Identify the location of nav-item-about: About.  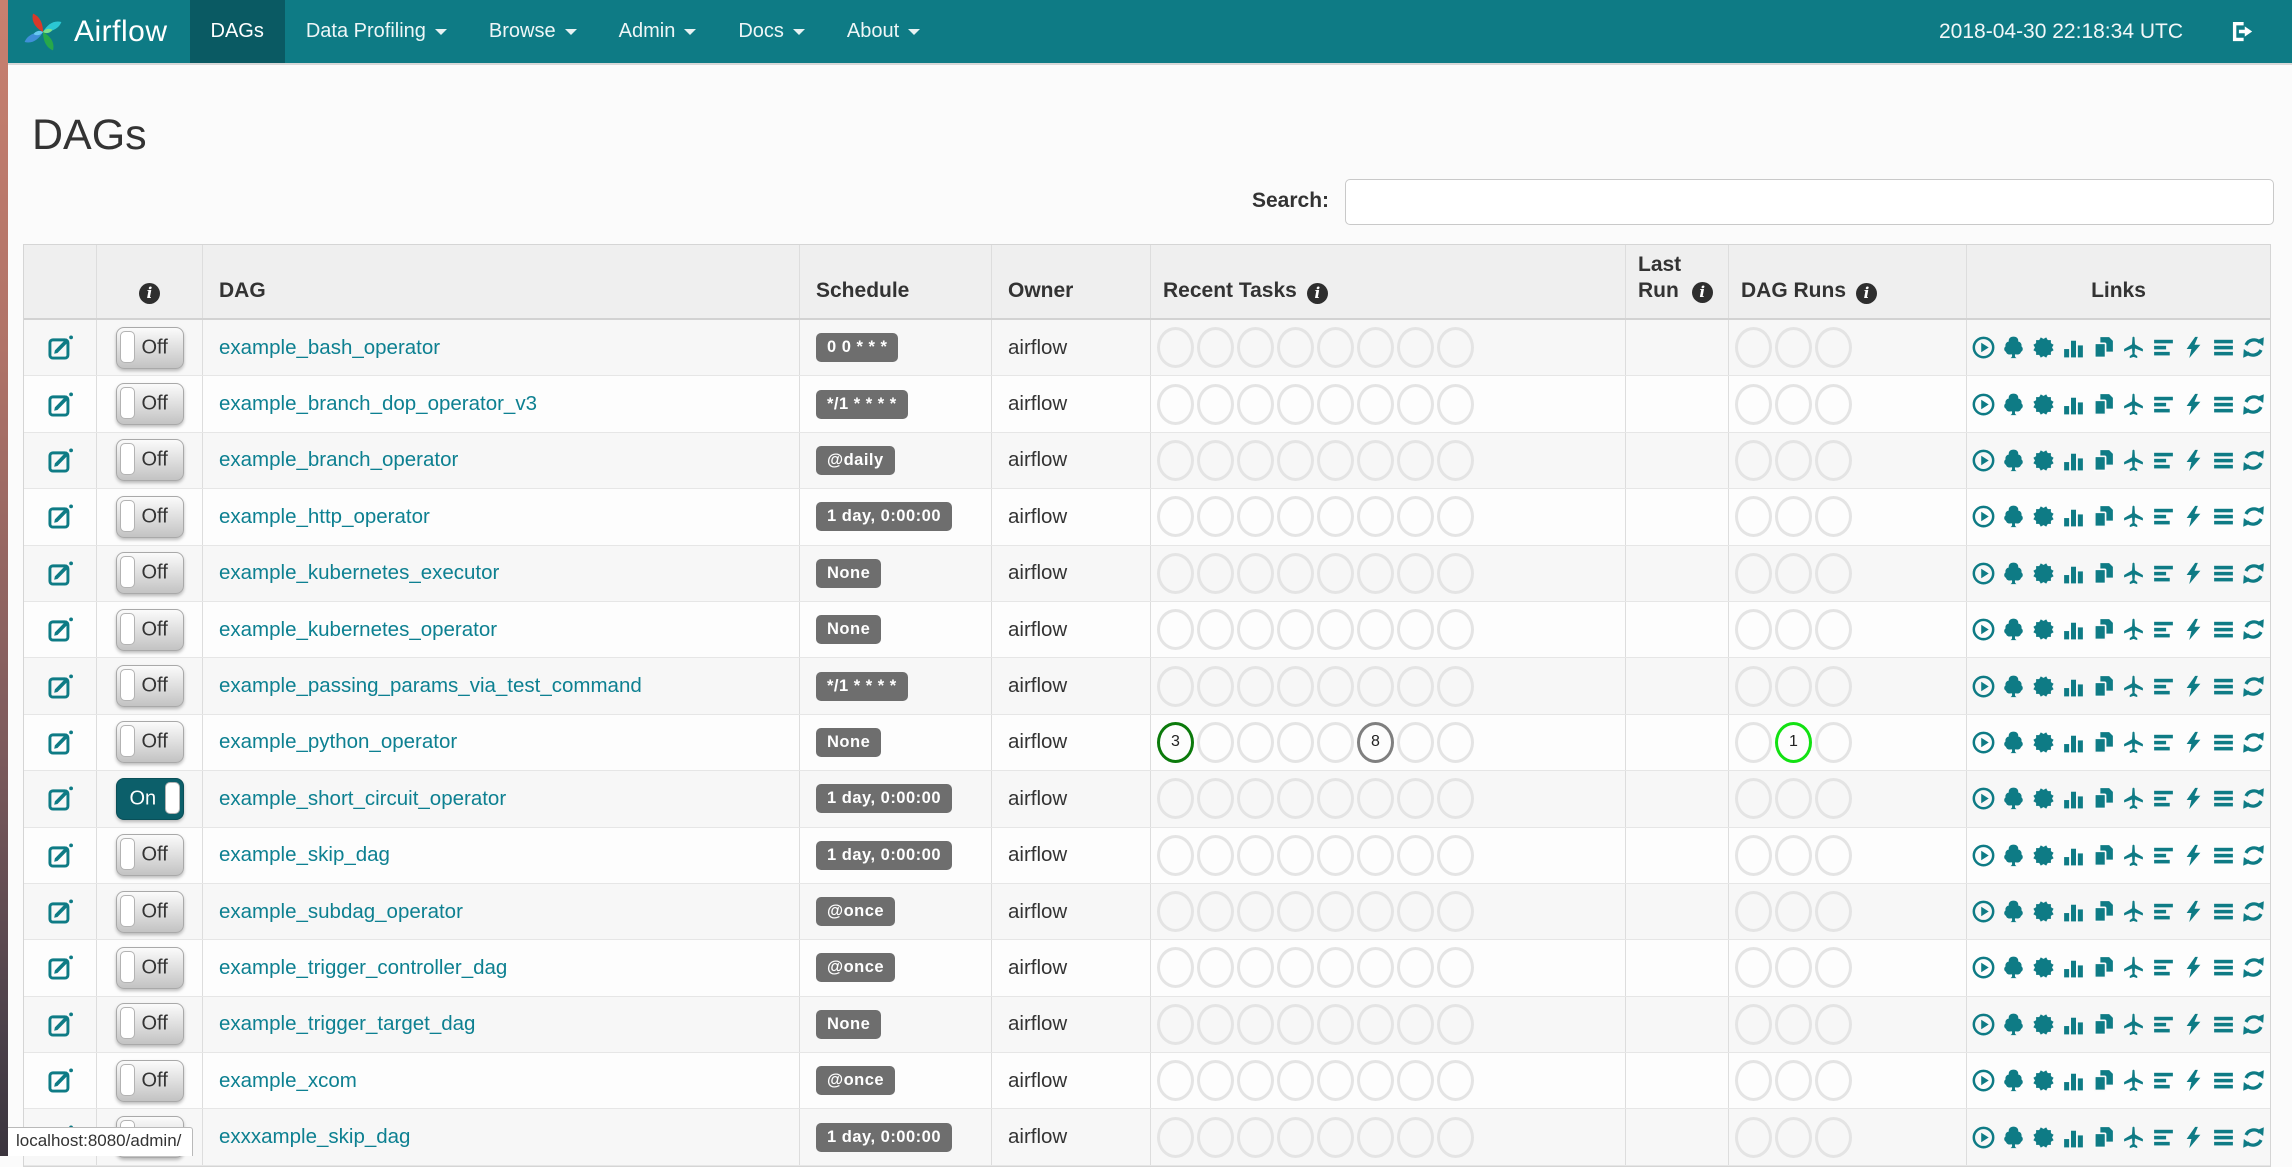
(883, 31).